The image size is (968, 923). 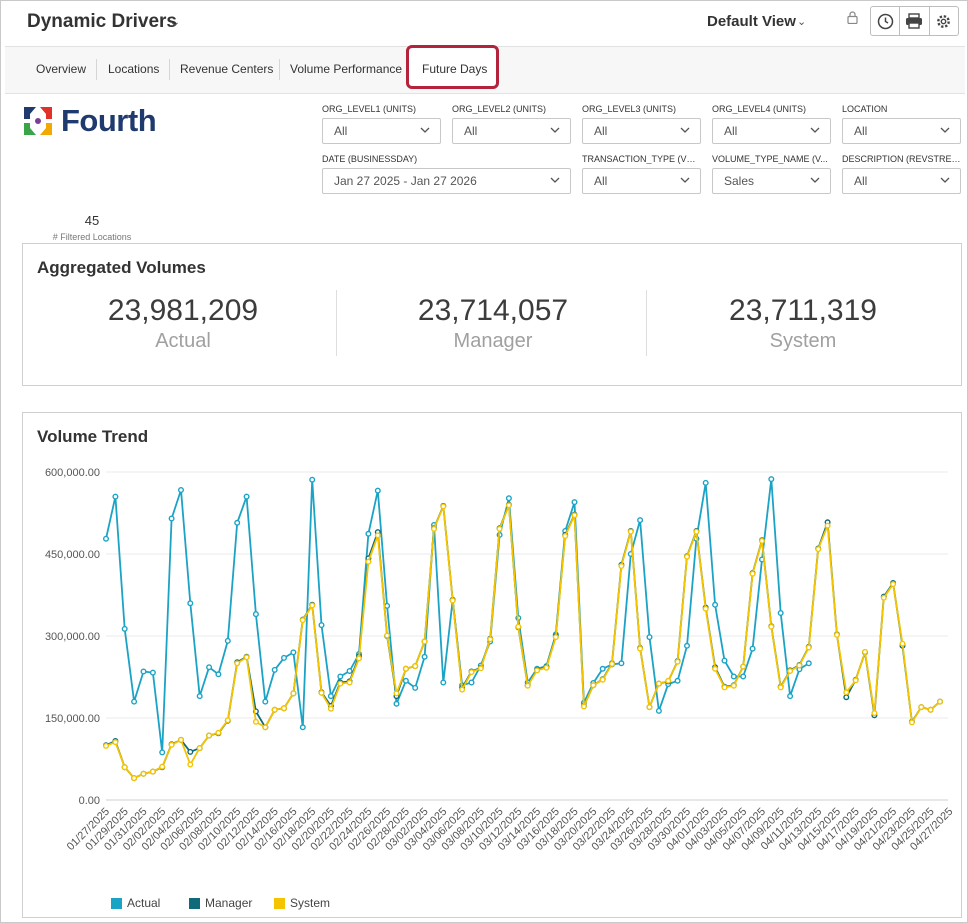 I want to click on filter-label: ORG_LEVEL1 (UNITS), so click(x=369, y=109).